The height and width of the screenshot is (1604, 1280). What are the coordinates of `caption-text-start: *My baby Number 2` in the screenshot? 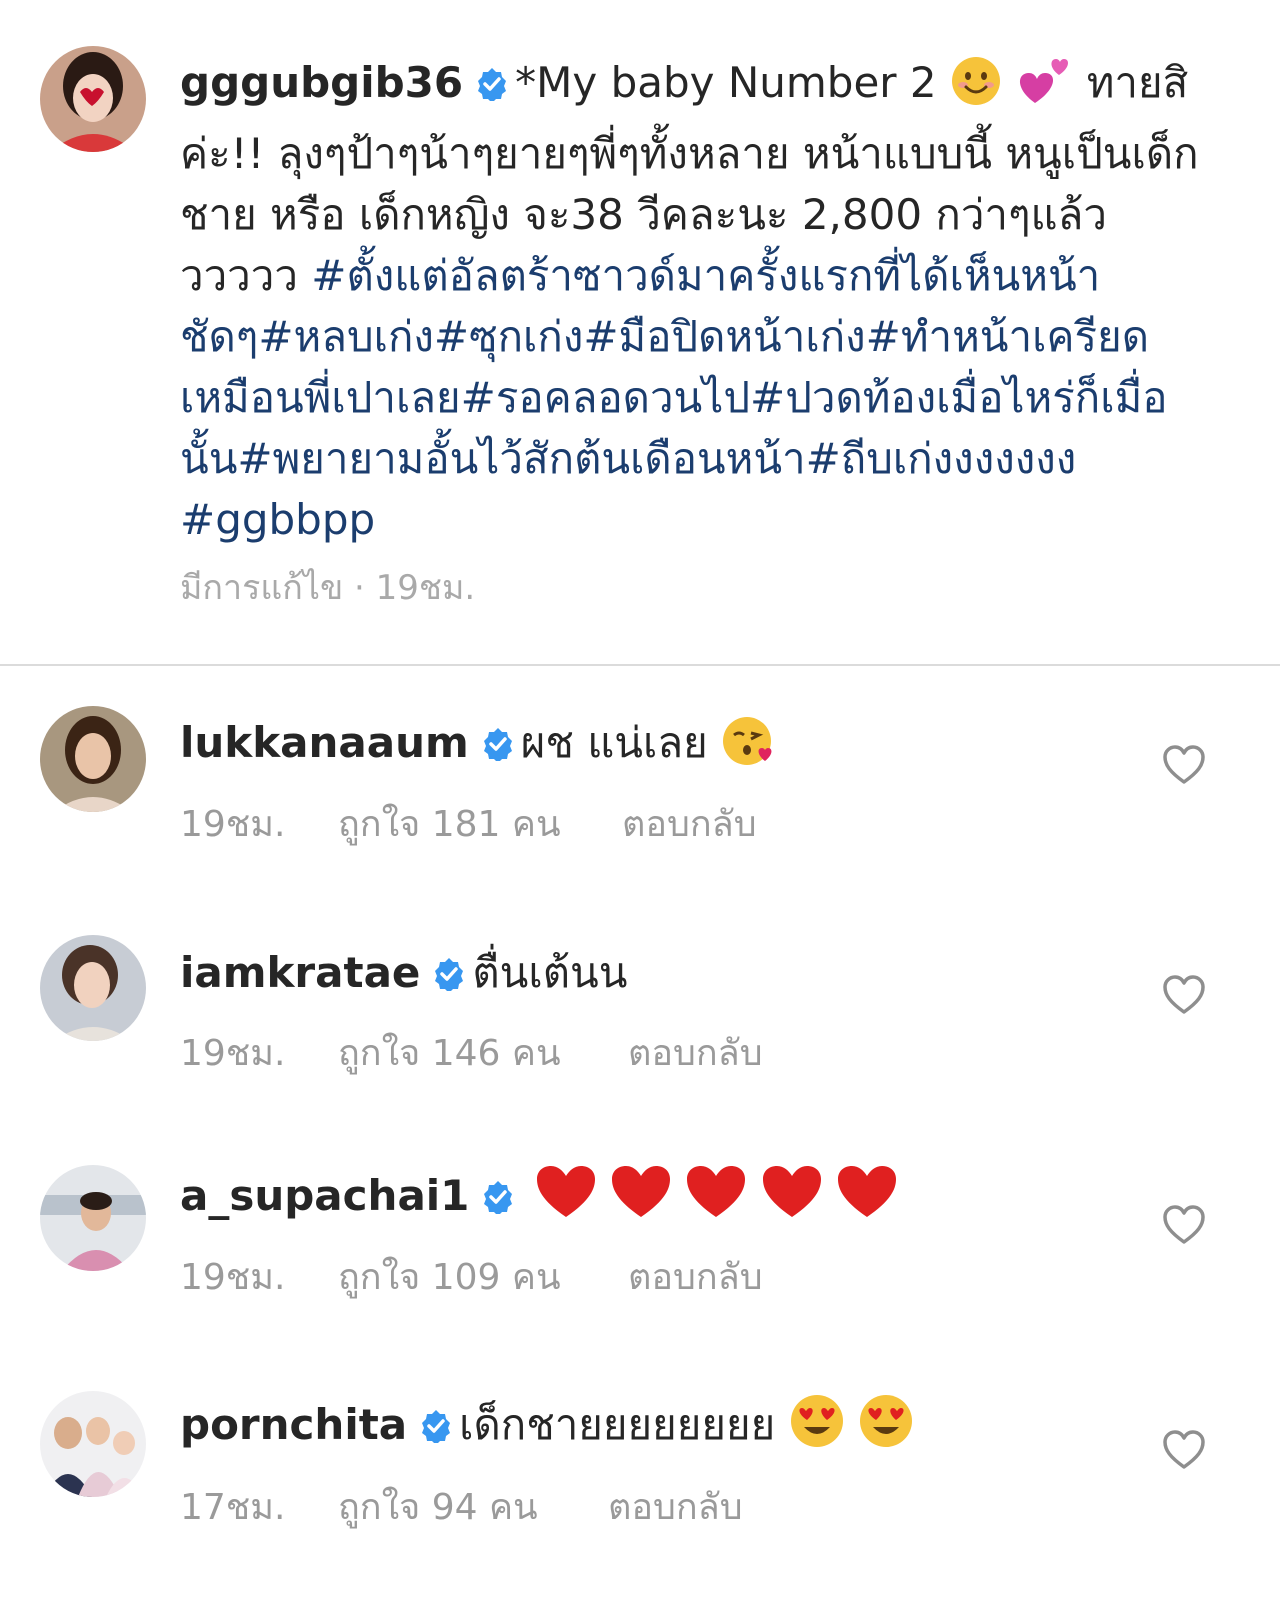 It's located at (726, 82).